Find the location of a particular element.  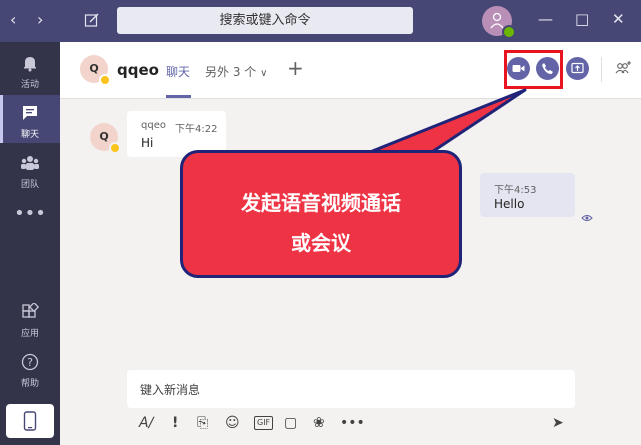

praise-icon: ❀ is located at coordinates (319, 423).